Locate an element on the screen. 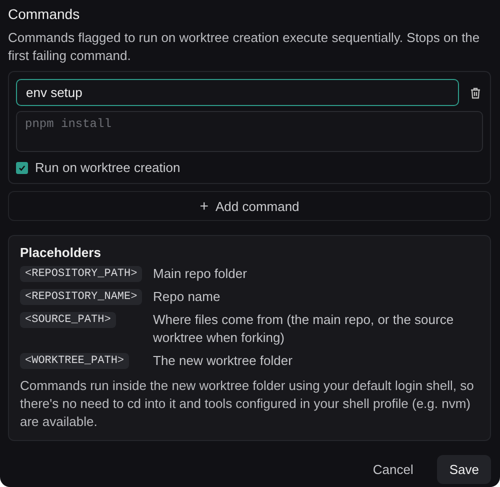 The image size is (500, 487). cancel-button: Cancel is located at coordinates (393, 469).